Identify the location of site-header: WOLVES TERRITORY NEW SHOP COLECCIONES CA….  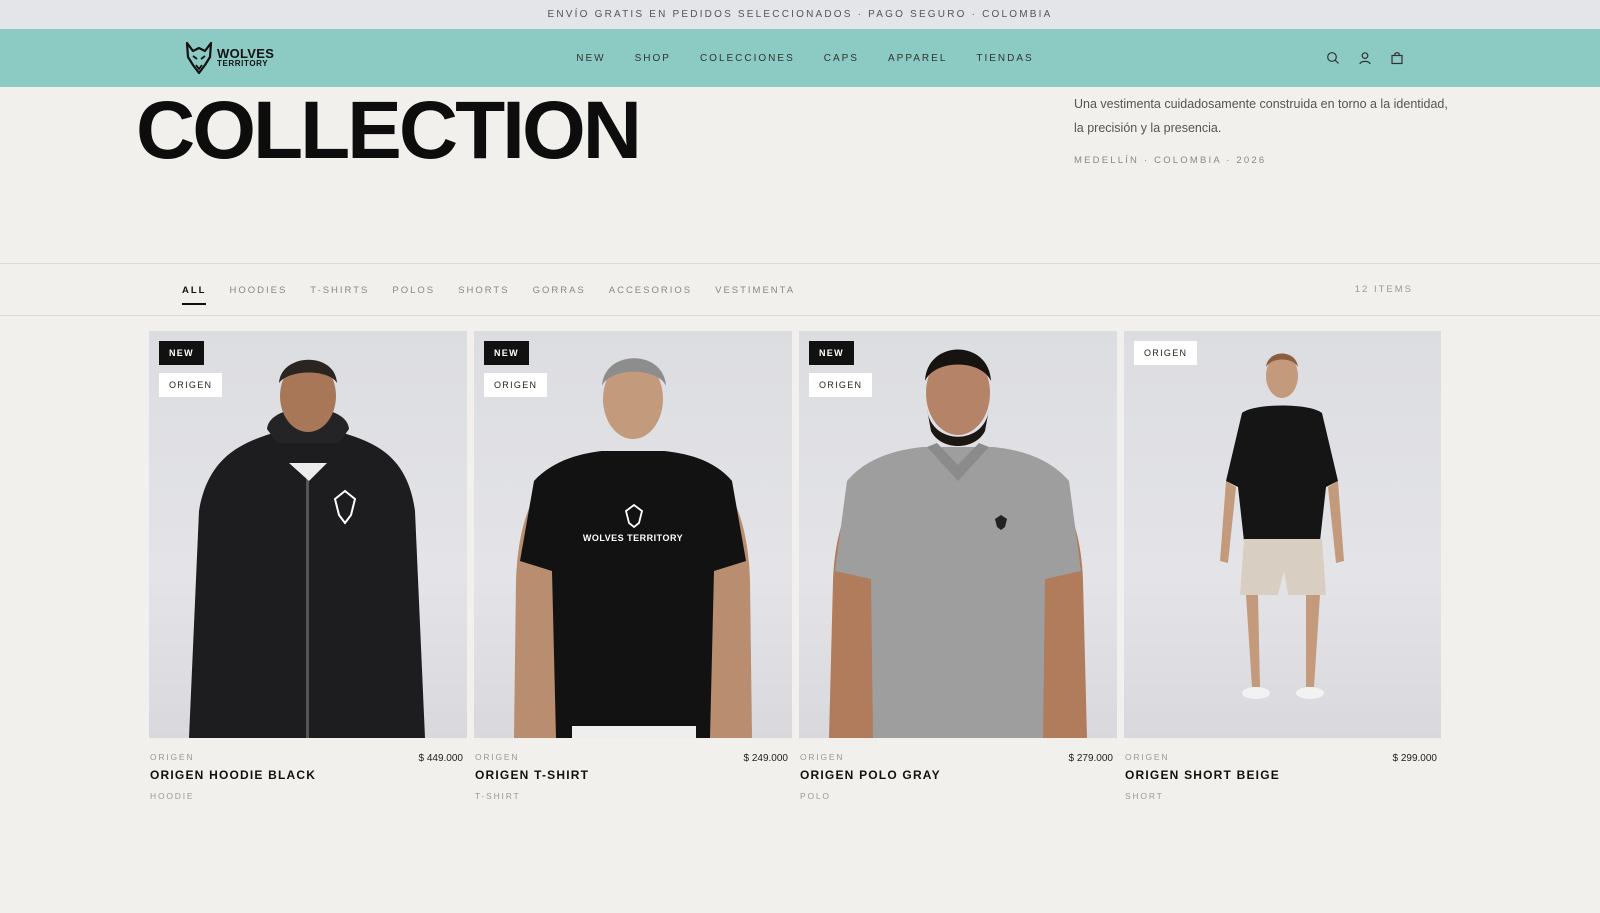
(800, 58).